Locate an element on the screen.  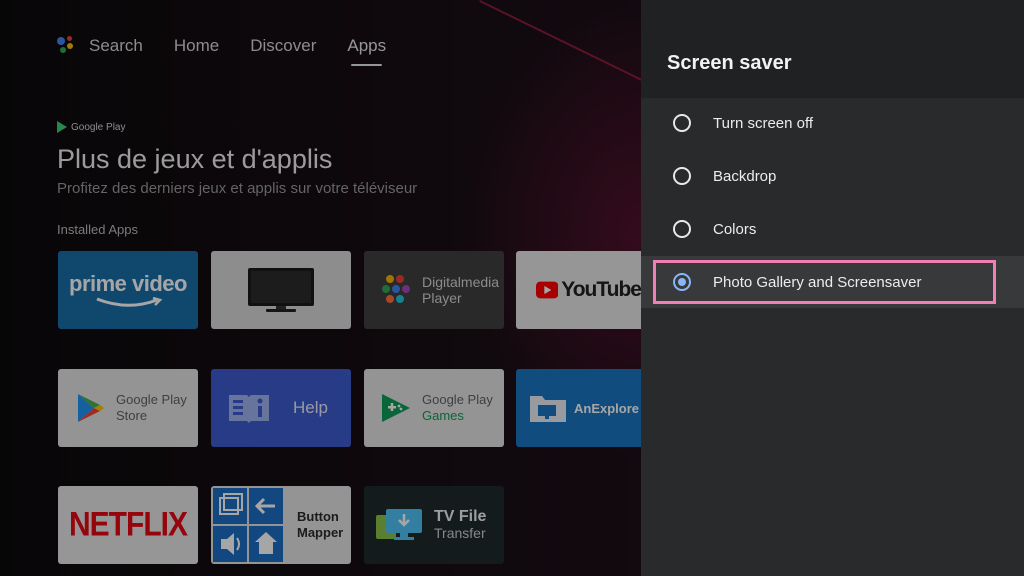
option-colors: Colors is located at coordinates (832, 229).